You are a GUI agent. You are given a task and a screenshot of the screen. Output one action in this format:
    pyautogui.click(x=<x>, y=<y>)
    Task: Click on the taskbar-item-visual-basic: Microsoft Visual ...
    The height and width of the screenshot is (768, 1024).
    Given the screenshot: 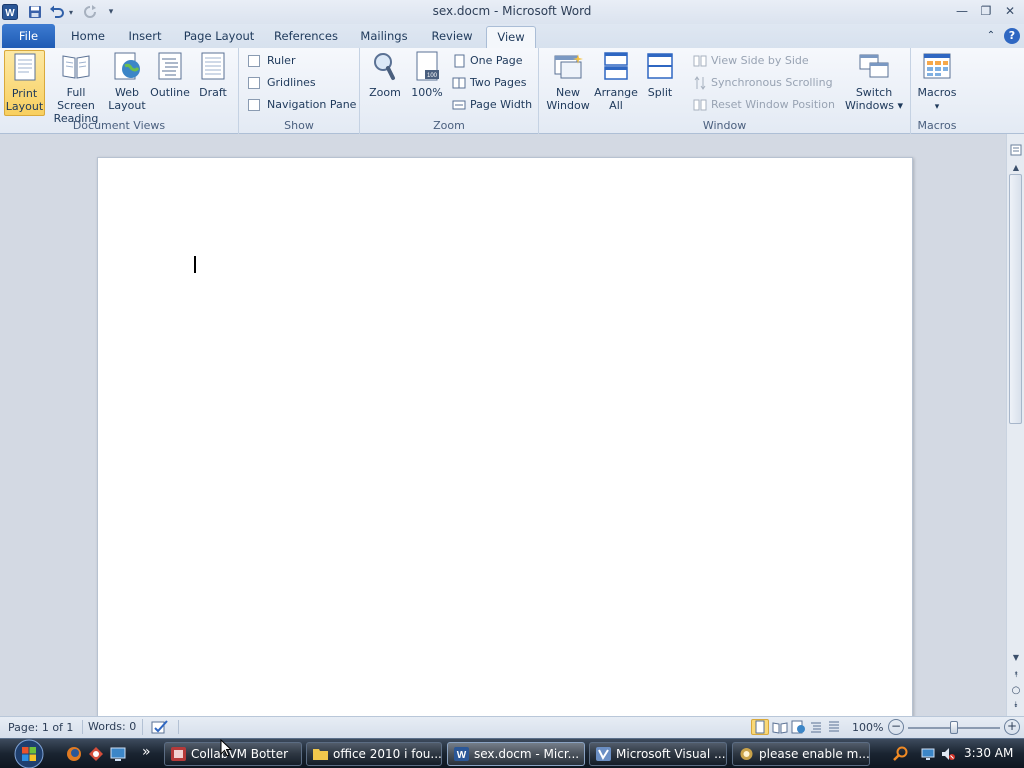 What is the action you would take?
    pyautogui.click(x=658, y=754)
    